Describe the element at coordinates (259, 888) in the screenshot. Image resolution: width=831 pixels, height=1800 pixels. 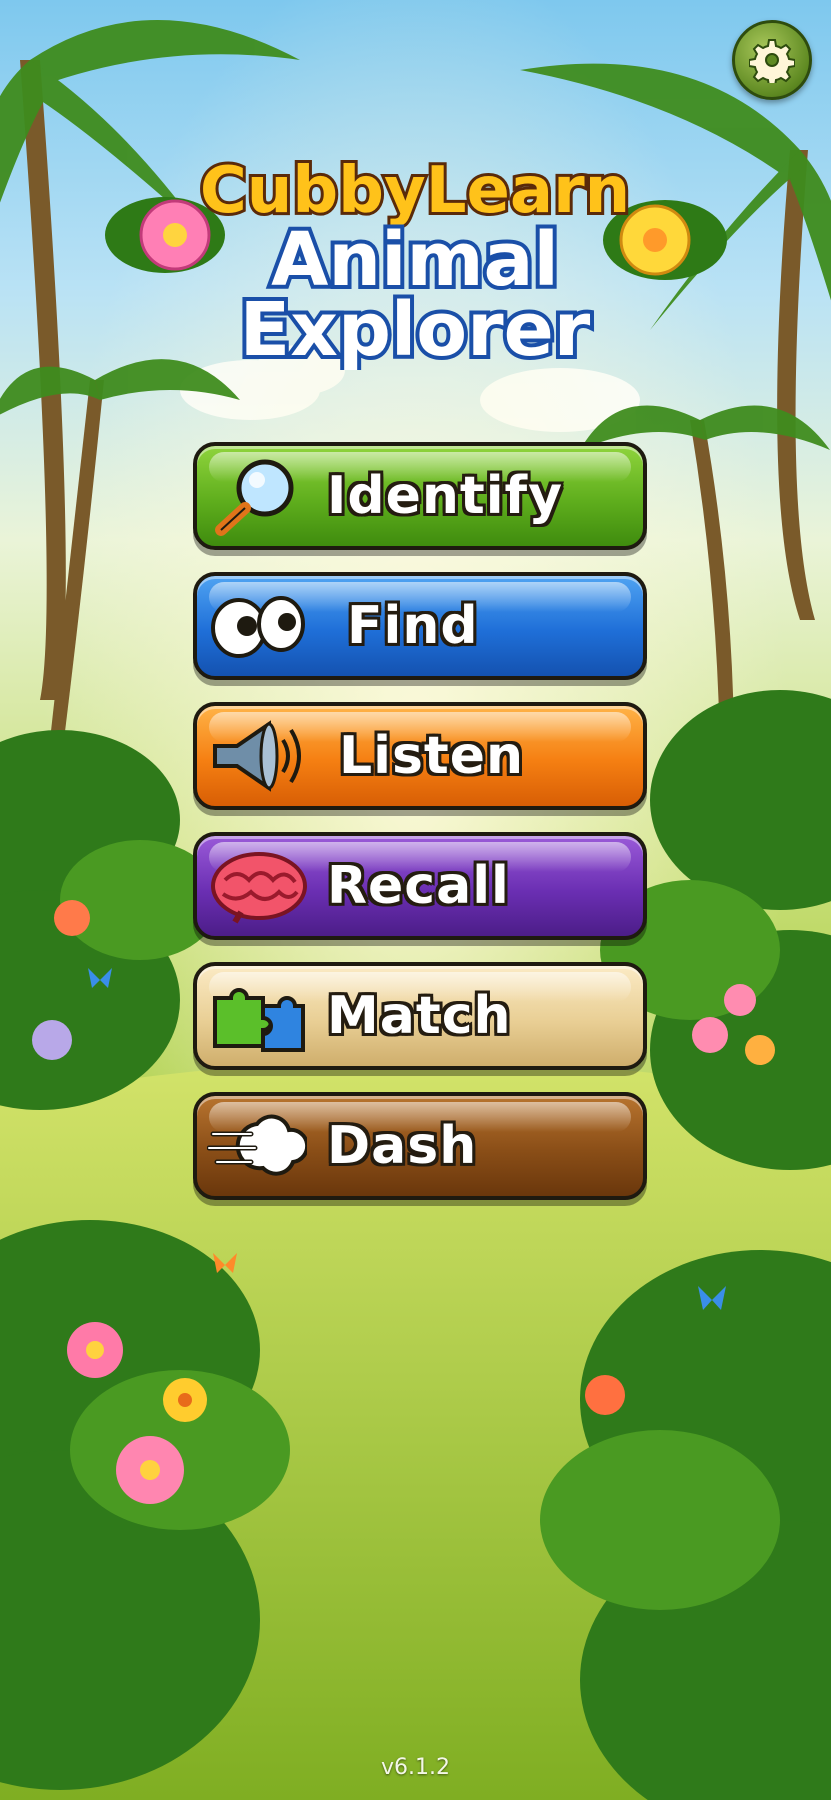
I see `brain-icon` at that location.